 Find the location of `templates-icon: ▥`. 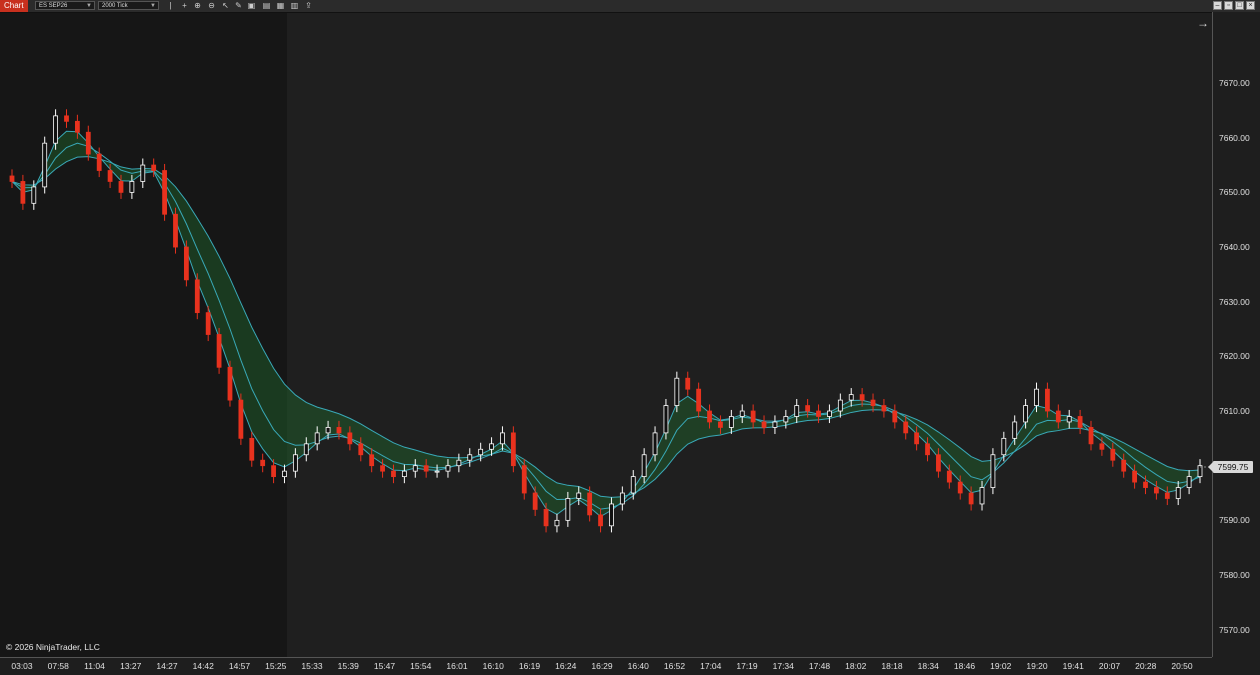

templates-icon: ▥ is located at coordinates (294, 5).